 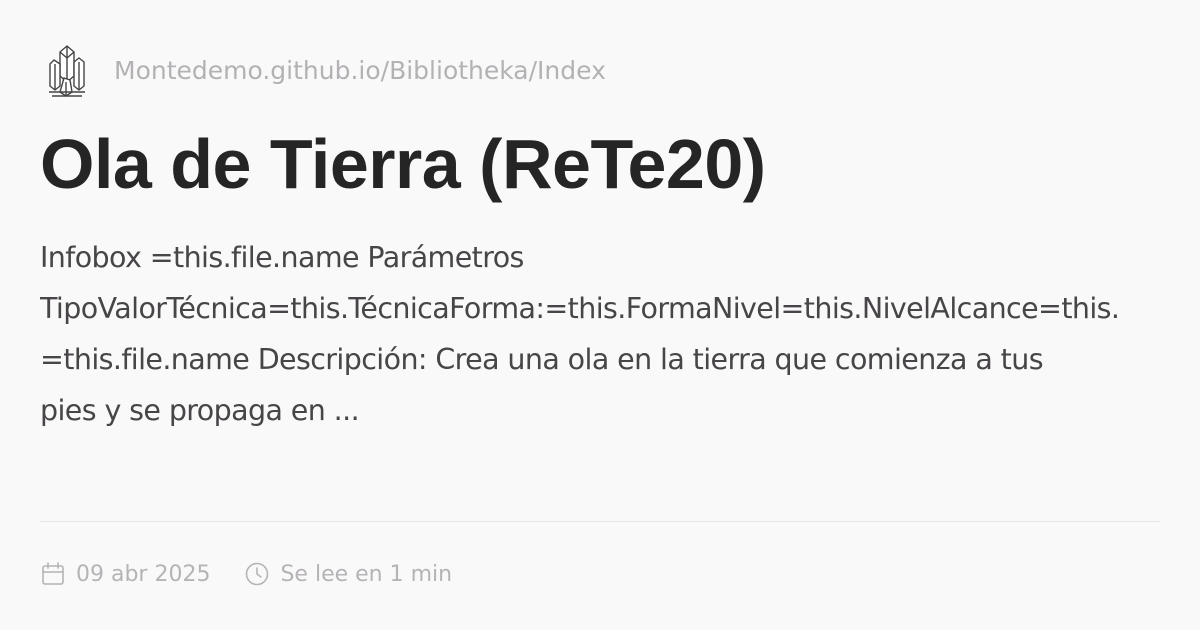 I want to click on divider, so click(x=600, y=521).